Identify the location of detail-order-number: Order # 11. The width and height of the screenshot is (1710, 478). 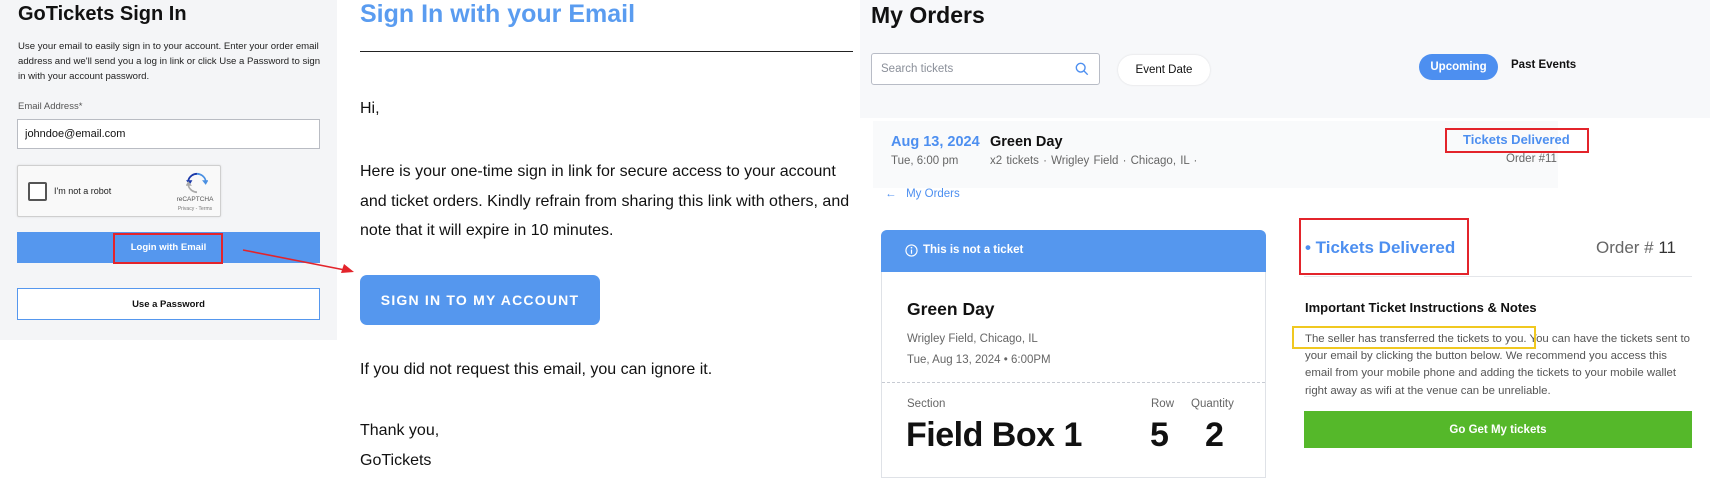
(1636, 248).